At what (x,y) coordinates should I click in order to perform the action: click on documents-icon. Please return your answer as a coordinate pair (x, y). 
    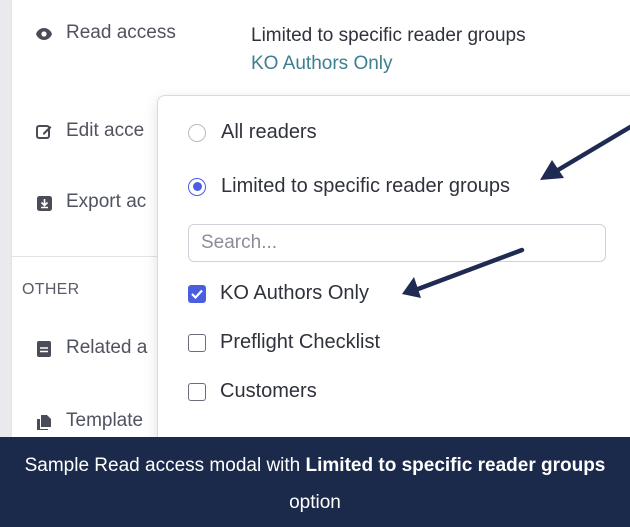
    Looking at the image, I should click on (44, 422).